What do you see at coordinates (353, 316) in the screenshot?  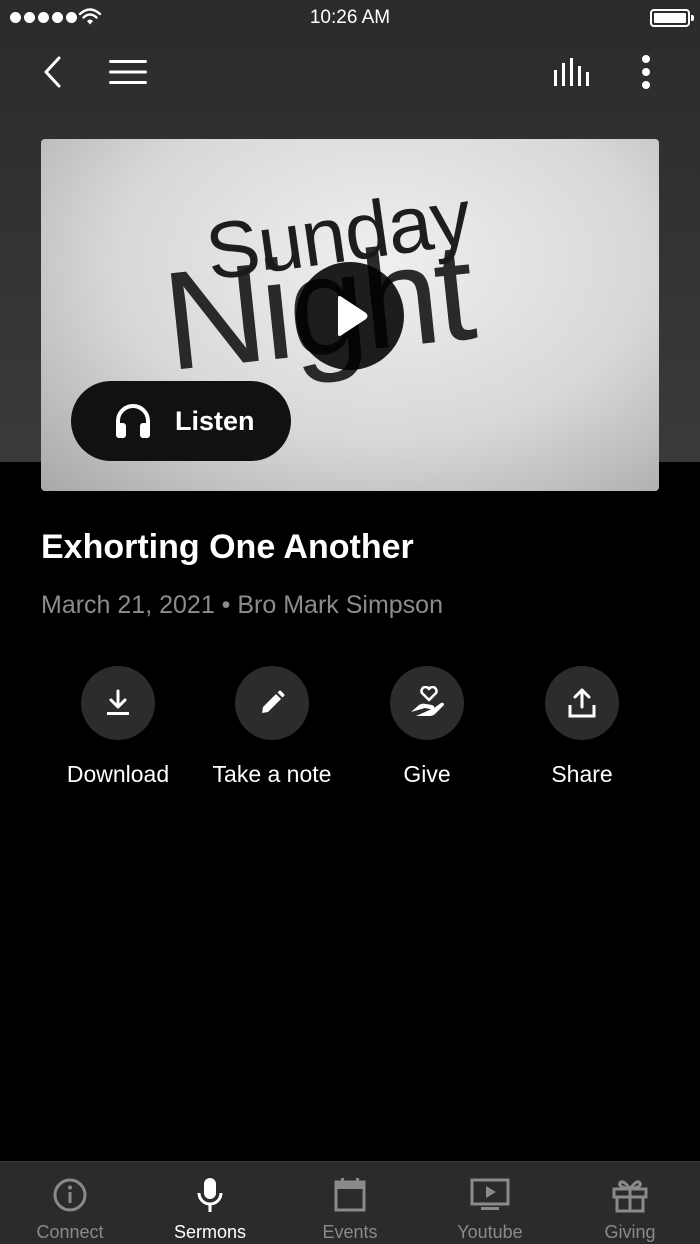 I see `play-icon` at bounding box center [353, 316].